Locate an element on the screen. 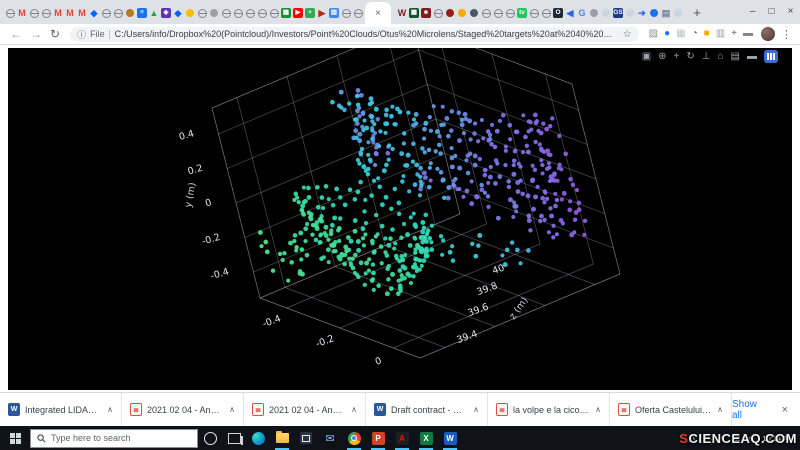 The image size is (800, 450). modebar-zoom-3d-icon: ⊕ is located at coordinates (662, 56).